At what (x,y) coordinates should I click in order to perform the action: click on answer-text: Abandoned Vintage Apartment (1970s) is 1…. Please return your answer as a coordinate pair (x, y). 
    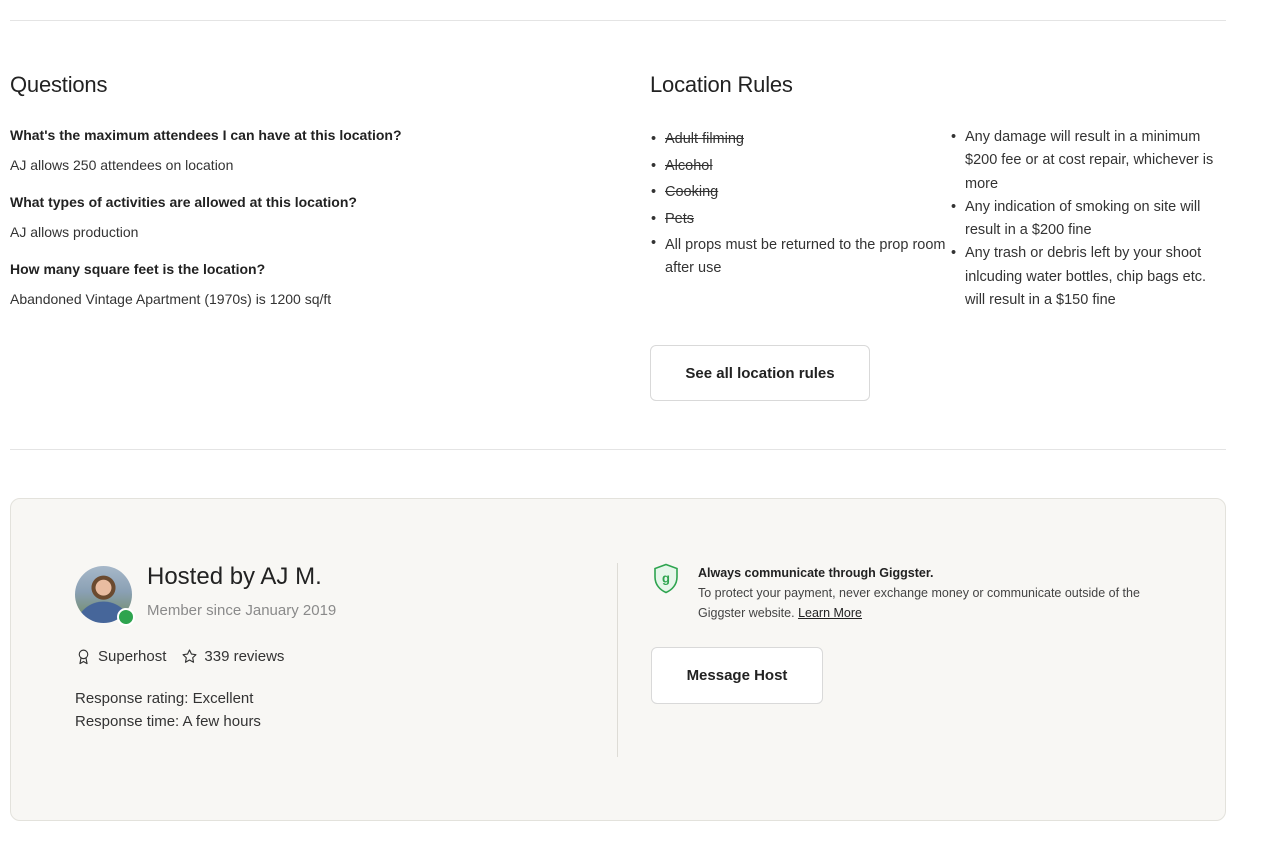
    Looking at the image, I should click on (171, 299).